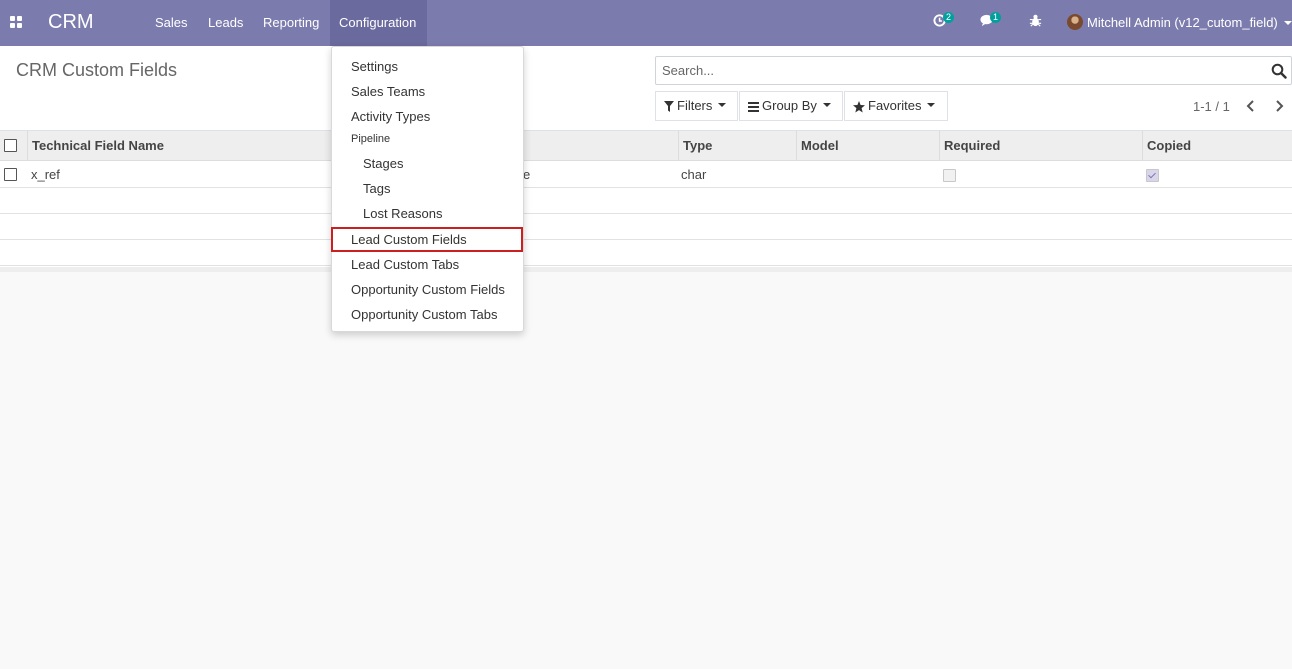  Describe the element at coordinates (427, 289) in the screenshot. I see `menu-item-opportunity-custom-fields: Opportunity Custom Fields` at that location.